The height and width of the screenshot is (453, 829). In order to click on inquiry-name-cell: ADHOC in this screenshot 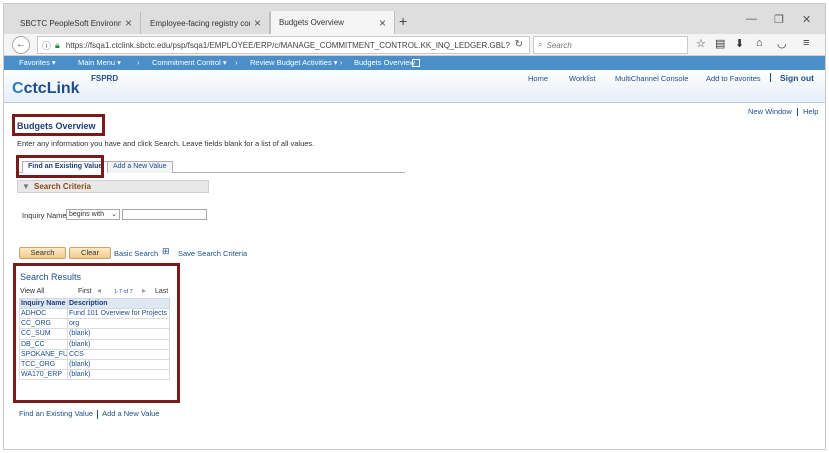, I will do `click(43, 313)`.